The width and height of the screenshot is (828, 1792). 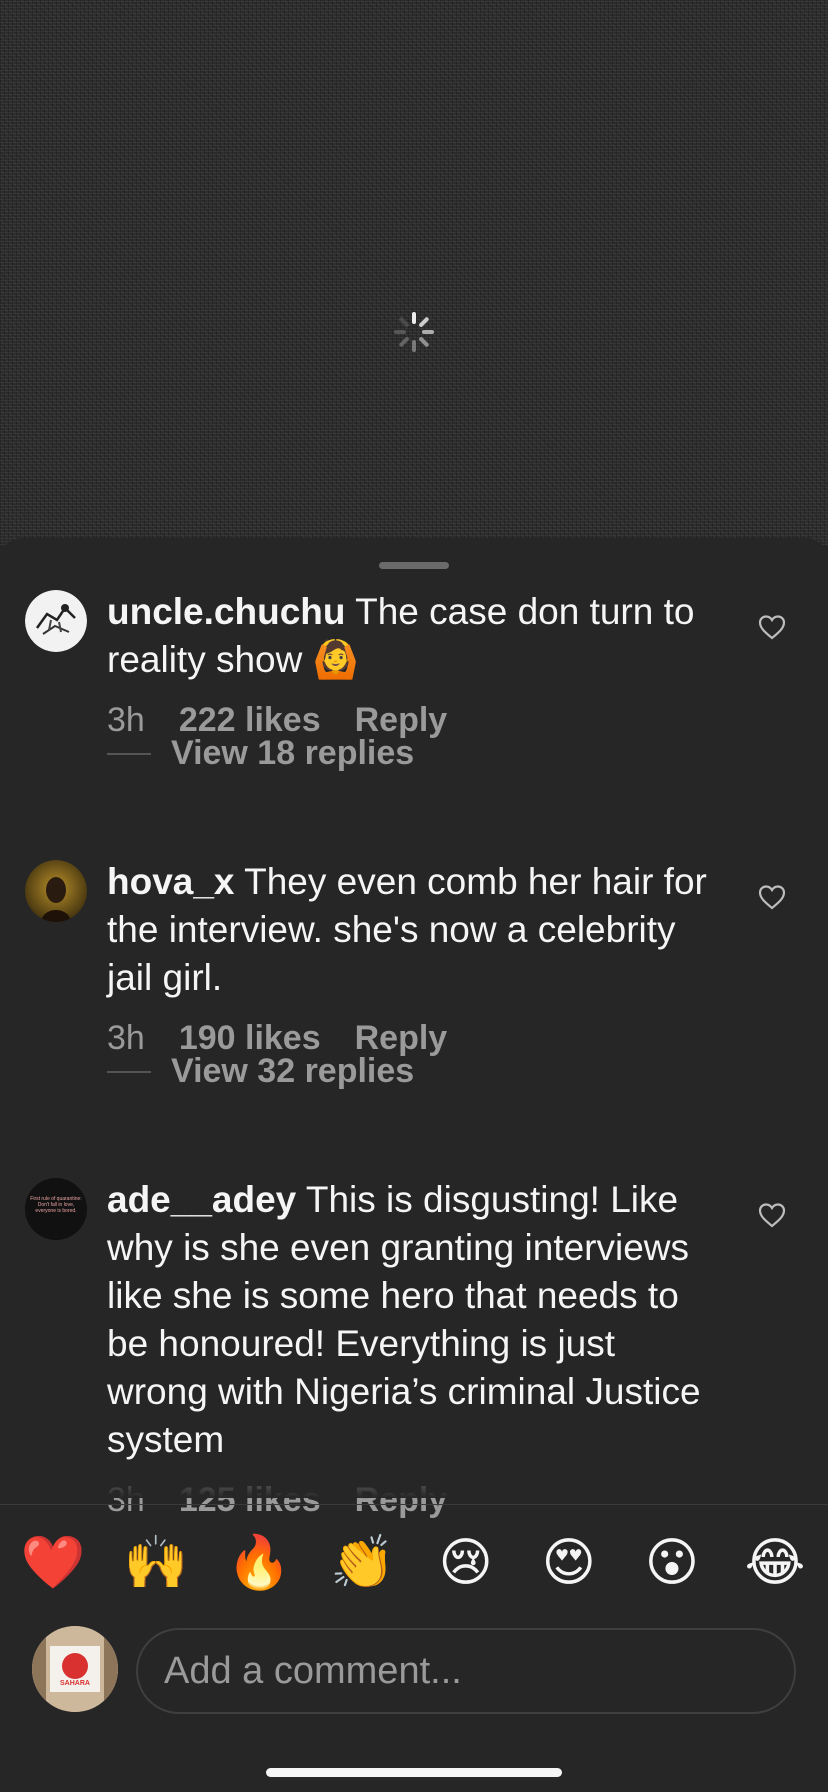 What do you see at coordinates (414, 1478) in the screenshot?
I see `list-fade-overlay` at bounding box center [414, 1478].